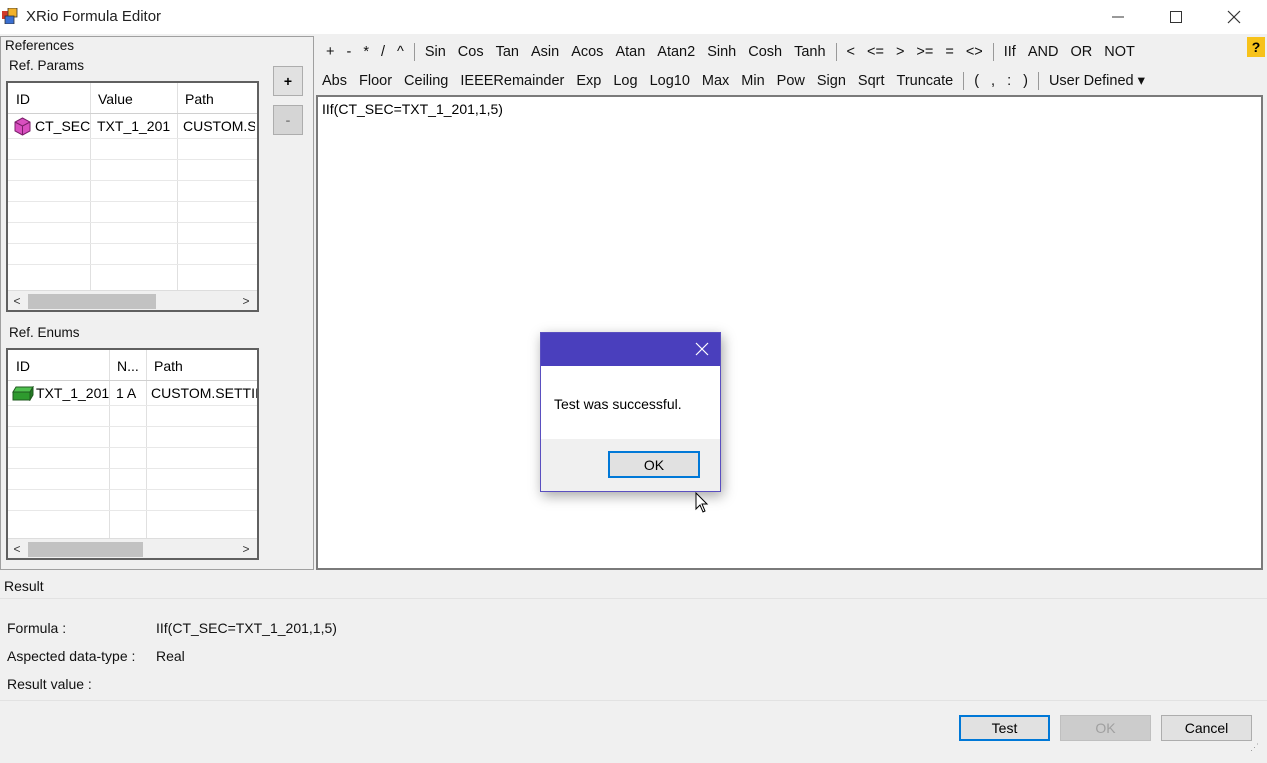  I want to click on toolbar-function-button: Exp, so click(588, 81).